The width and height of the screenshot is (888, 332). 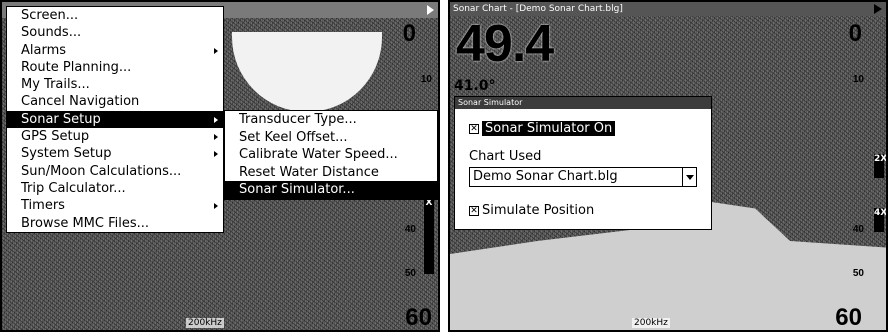 I want to click on menu-item: Sonar Setup, so click(x=115, y=119).